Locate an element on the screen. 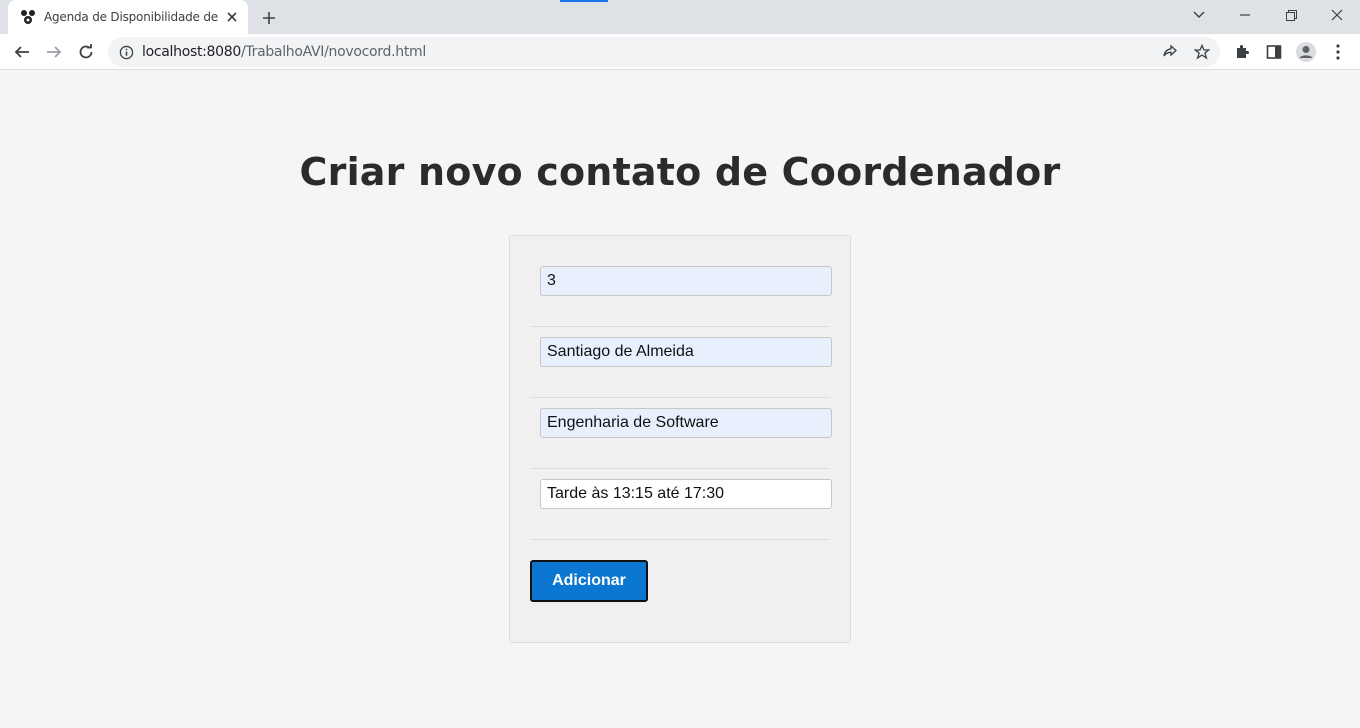 This screenshot has width=1360, height=728. side-panel-icon is located at coordinates (1274, 52).